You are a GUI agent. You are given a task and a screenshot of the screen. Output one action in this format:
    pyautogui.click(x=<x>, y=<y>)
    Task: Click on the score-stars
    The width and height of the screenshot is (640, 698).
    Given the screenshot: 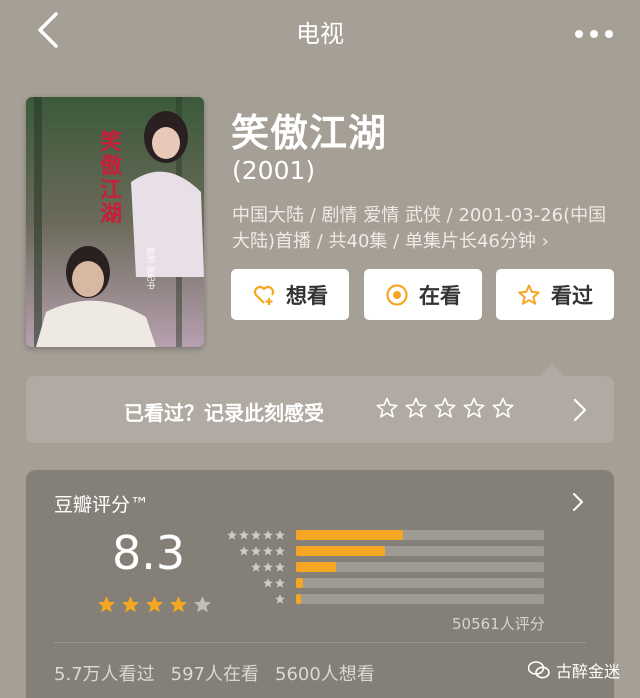 What is the action you would take?
    pyautogui.click(x=154, y=604)
    